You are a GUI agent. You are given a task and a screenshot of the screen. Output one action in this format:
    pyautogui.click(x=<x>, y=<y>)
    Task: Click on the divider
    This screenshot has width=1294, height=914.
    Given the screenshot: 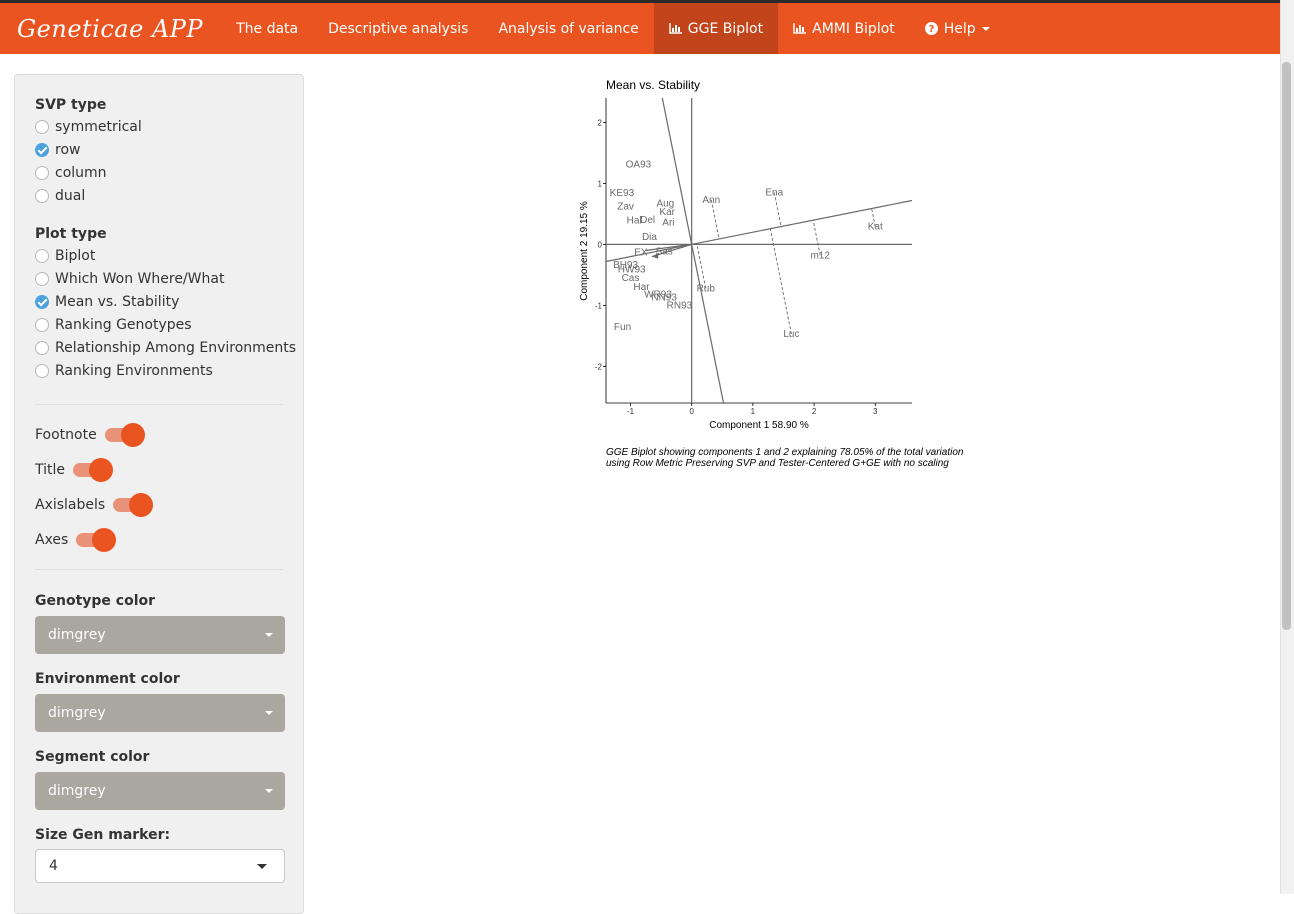 What is the action you would take?
    pyautogui.click(x=159, y=404)
    